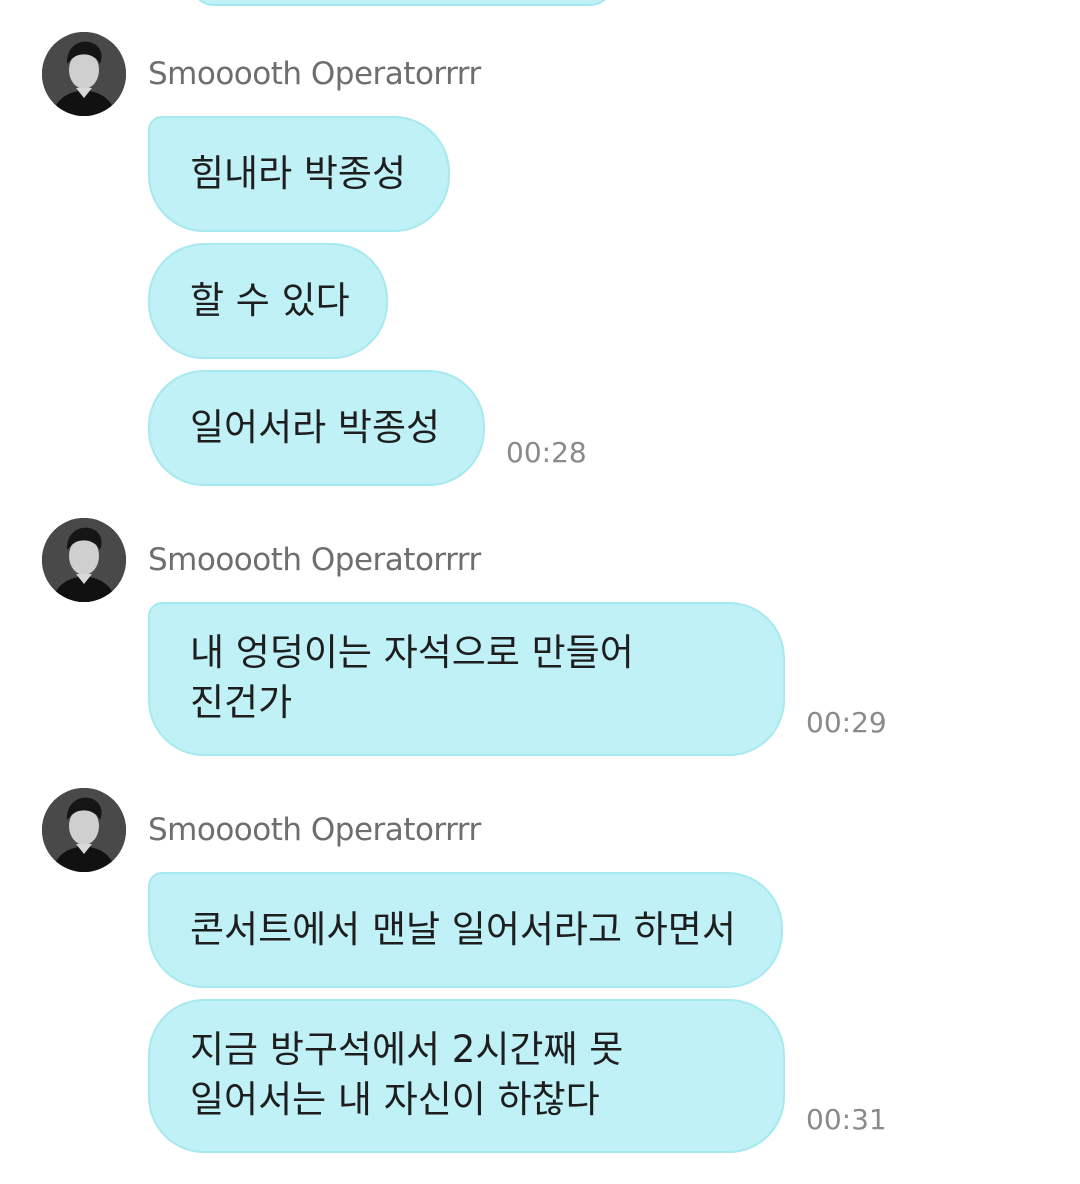  Describe the element at coordinates (846, 1119) in the screenshot. I see `message-timestamp: 00:31` at that location.